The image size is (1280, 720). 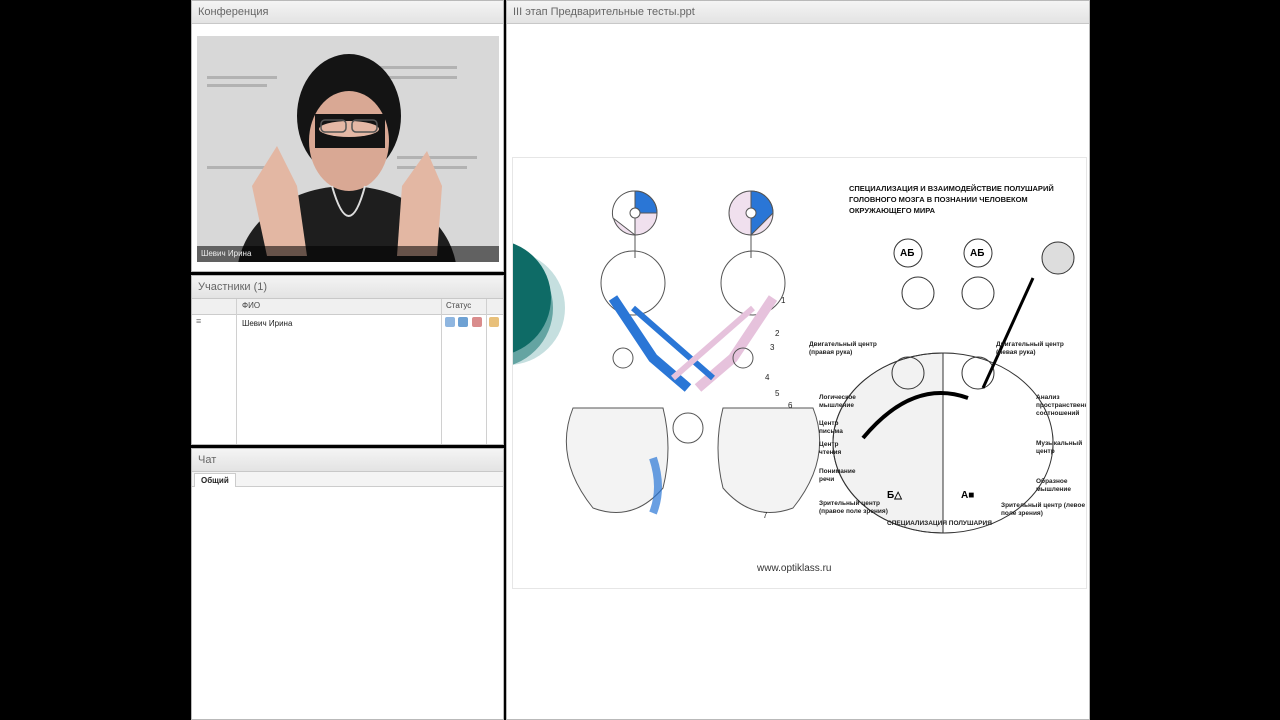 I want to click on conference-title: Конференция, so click(x=347, y=12).